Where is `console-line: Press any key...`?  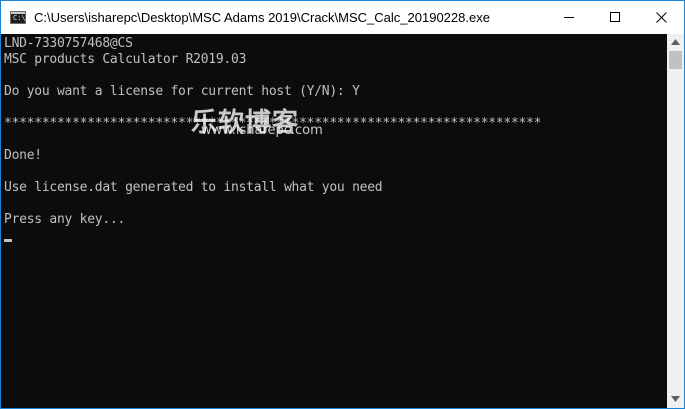 console-line: Press any key... is located at coordinates (65, 219).